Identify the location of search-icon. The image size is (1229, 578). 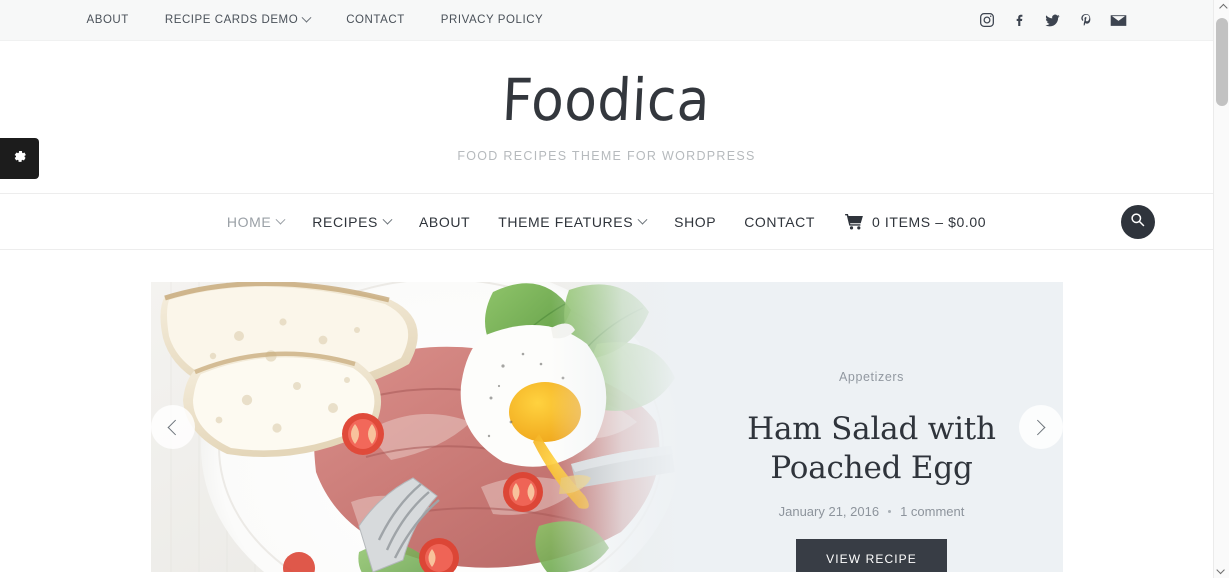
(1137, 222).